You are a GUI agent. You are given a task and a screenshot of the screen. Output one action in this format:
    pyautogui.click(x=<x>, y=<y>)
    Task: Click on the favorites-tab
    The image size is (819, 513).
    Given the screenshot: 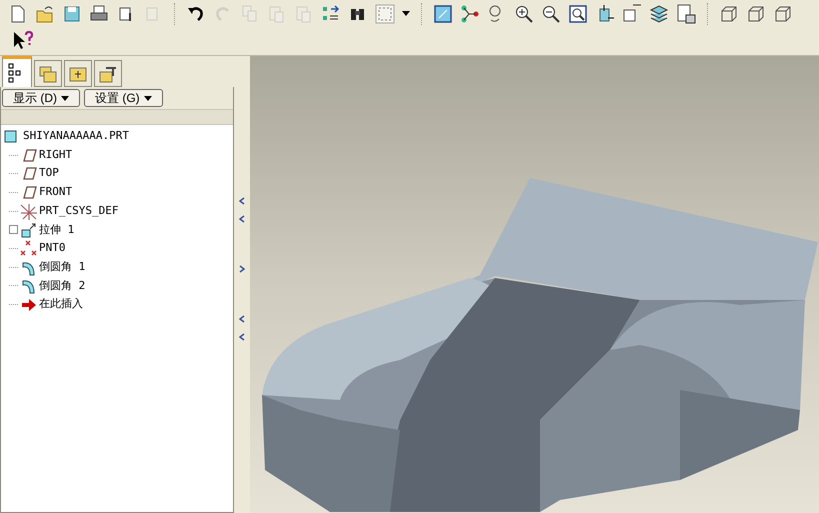 What is the action you would take?
    pyautogui.click(x=78, y=73)
    